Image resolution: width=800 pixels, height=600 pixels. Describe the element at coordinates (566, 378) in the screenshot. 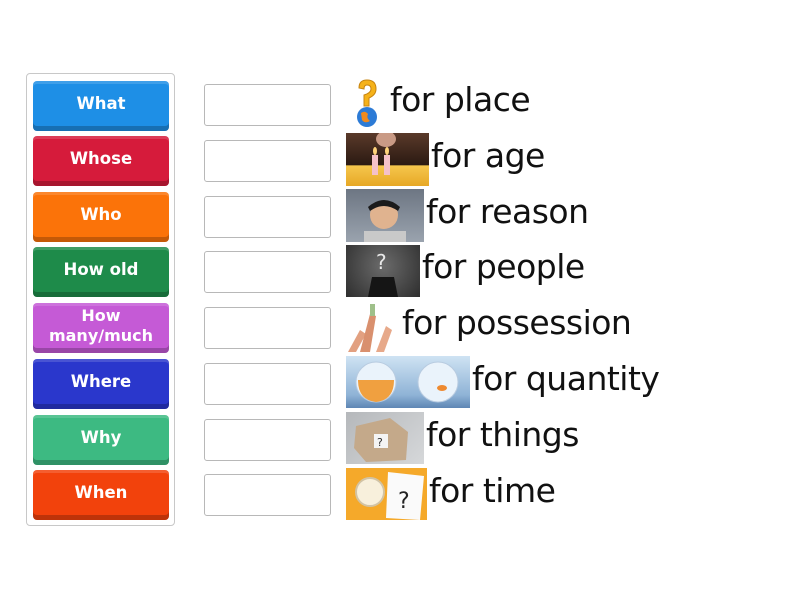

I see `target-label-quantity: for quantity` at that location.